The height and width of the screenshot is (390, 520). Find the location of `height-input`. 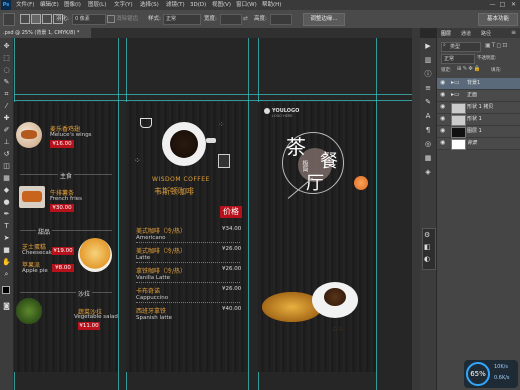

height-input is located at coordinates (281, 19).